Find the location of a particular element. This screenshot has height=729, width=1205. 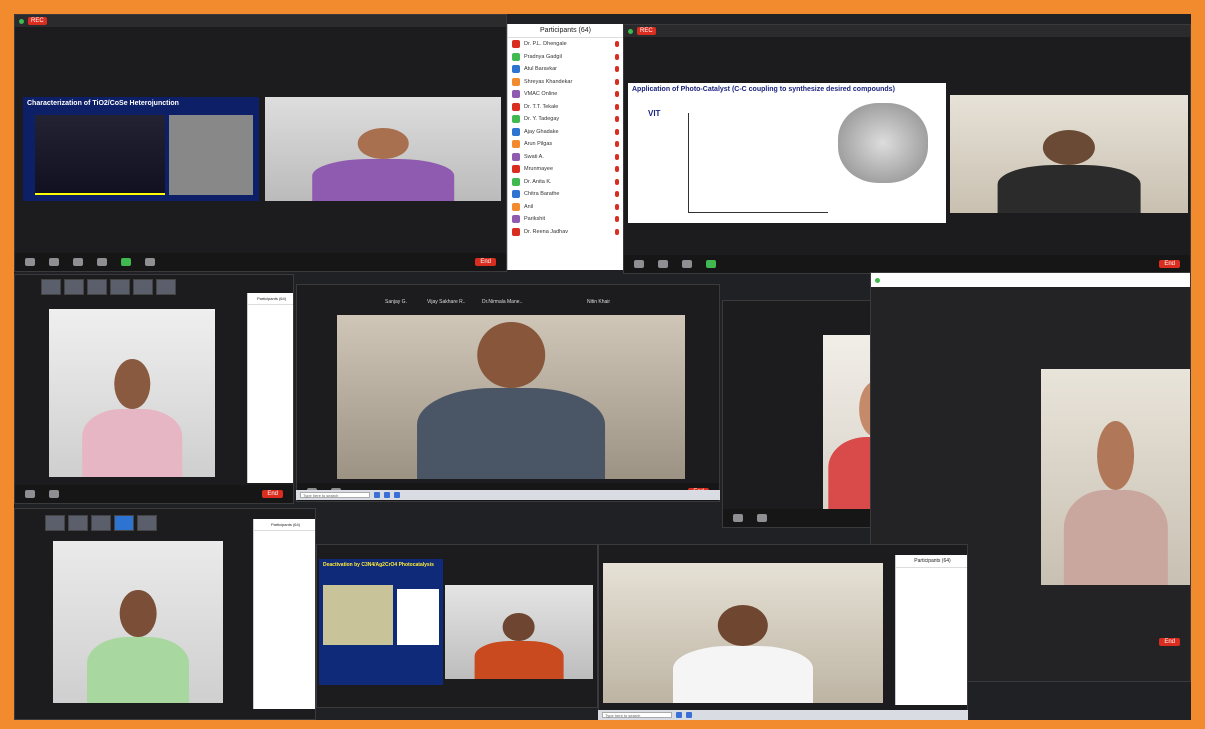

speaker-kurta is located at coordinates (1115, 537).